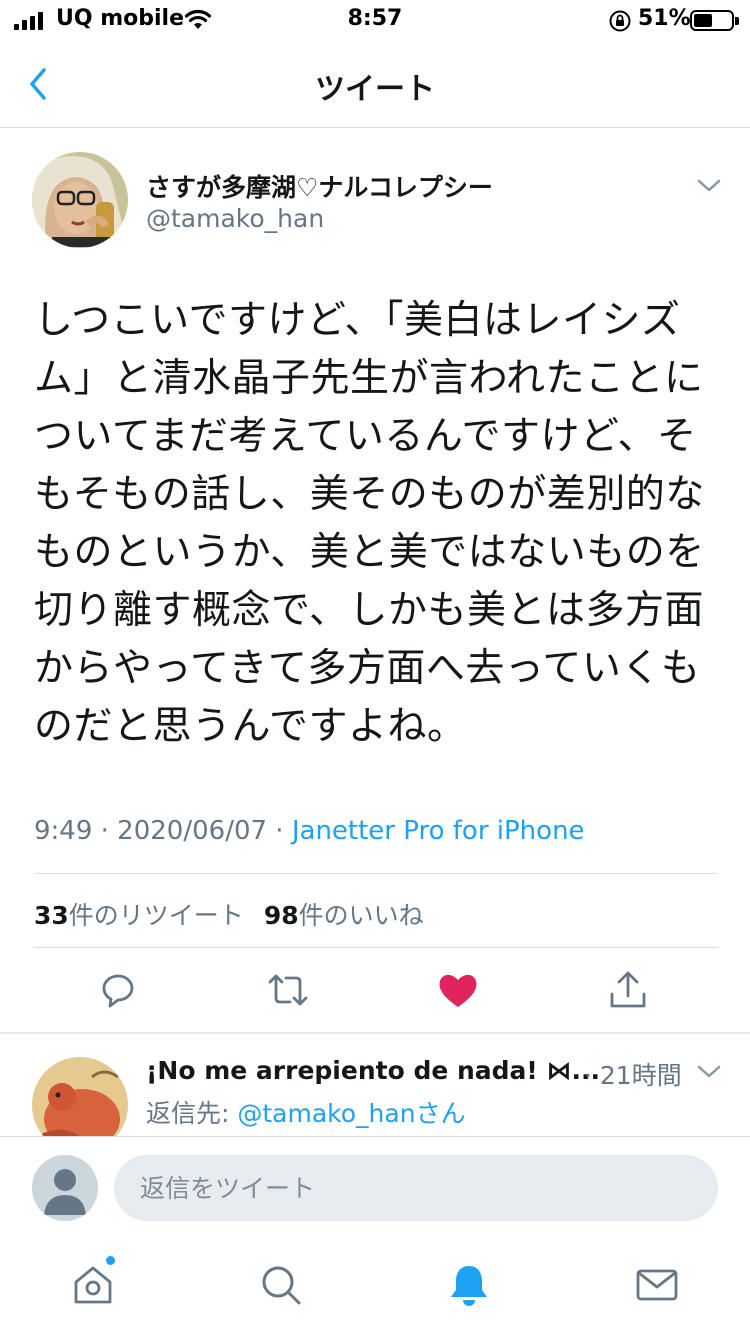 This screenshot has width=750, height=1334. I want to click on reply-to-line: 返信先: @tamako_hanさん, so click(306, 1112).